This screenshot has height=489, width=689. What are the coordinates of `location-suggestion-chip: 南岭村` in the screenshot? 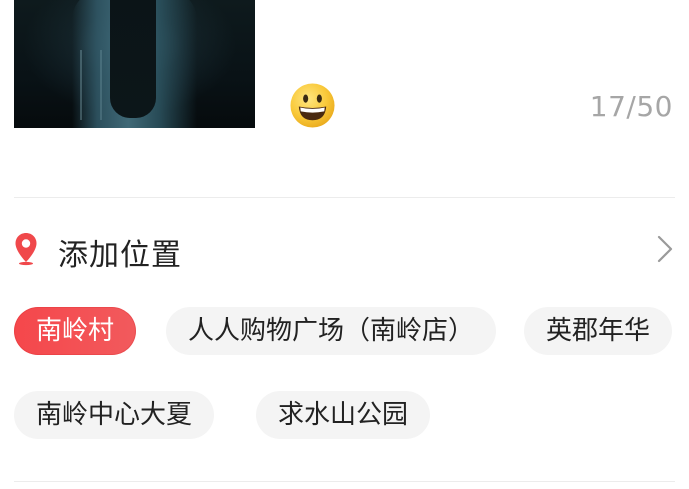 It's located at (75, 331).